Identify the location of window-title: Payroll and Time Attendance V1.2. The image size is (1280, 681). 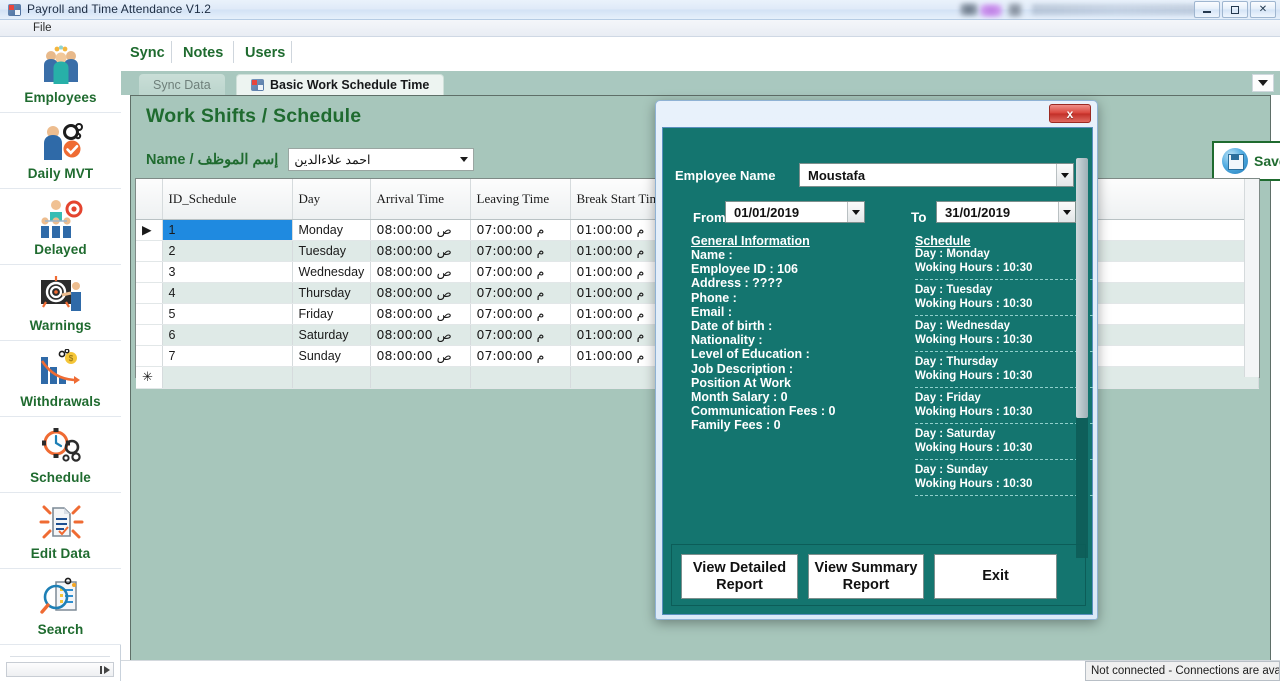
(119, 9).